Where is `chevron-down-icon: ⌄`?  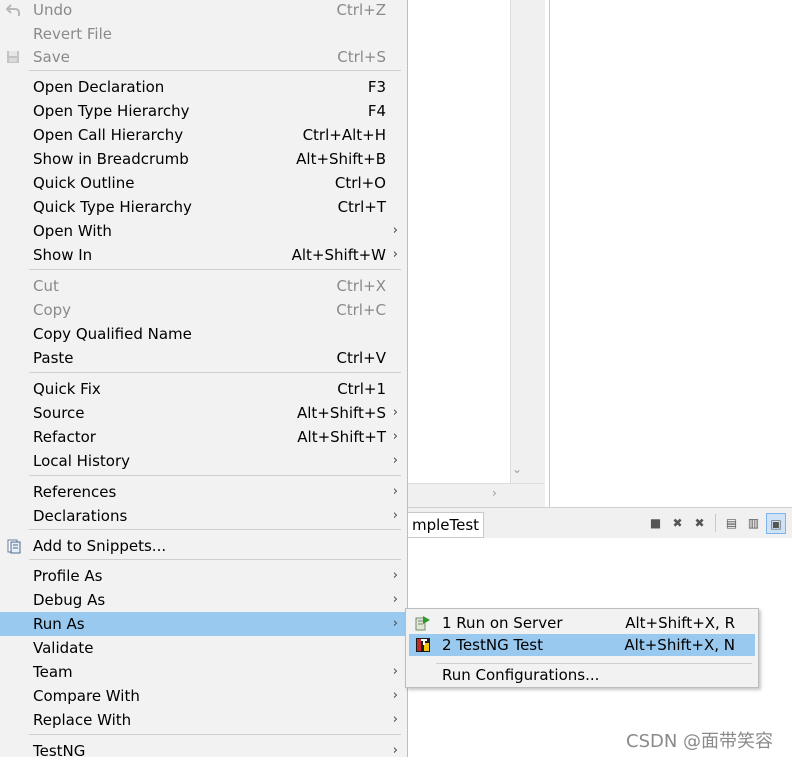 chevron-down-icon: ⌄ is located at coordinates (517, 469).